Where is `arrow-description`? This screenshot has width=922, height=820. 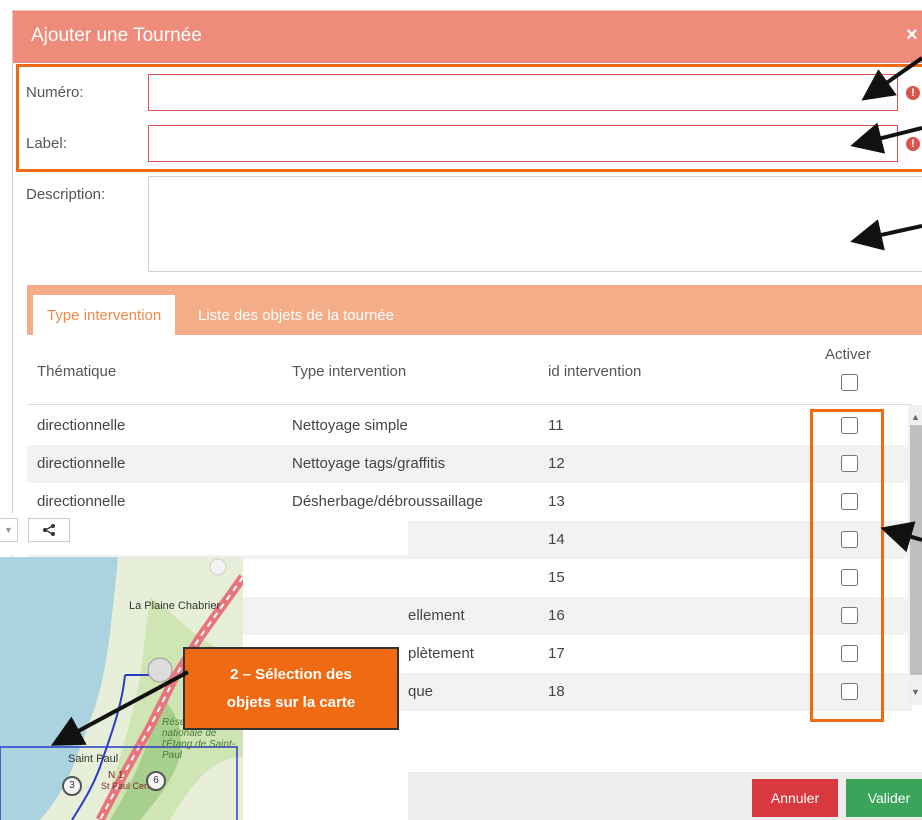
arrow-description is located at coordinates (886, 235).